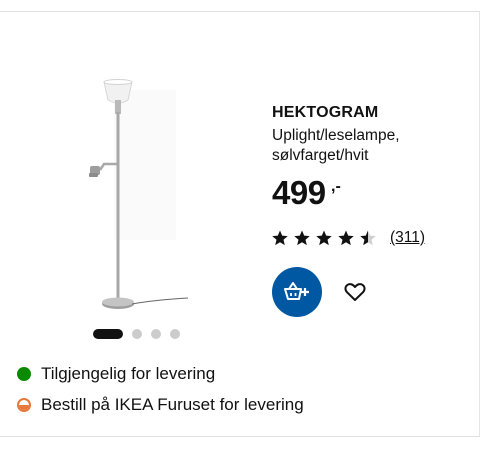  Describe the element at coordinates (128, 373) in the screenshot. I see `availability-text: Tilgjengelig for levering` at that location.